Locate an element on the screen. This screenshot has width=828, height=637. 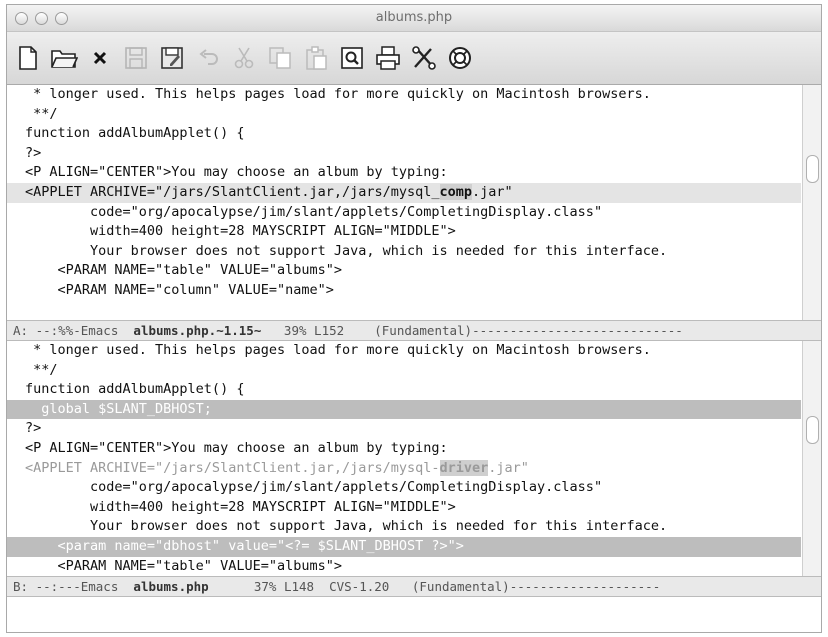
scrollbar-bottom is located at coordinates (811, 458).